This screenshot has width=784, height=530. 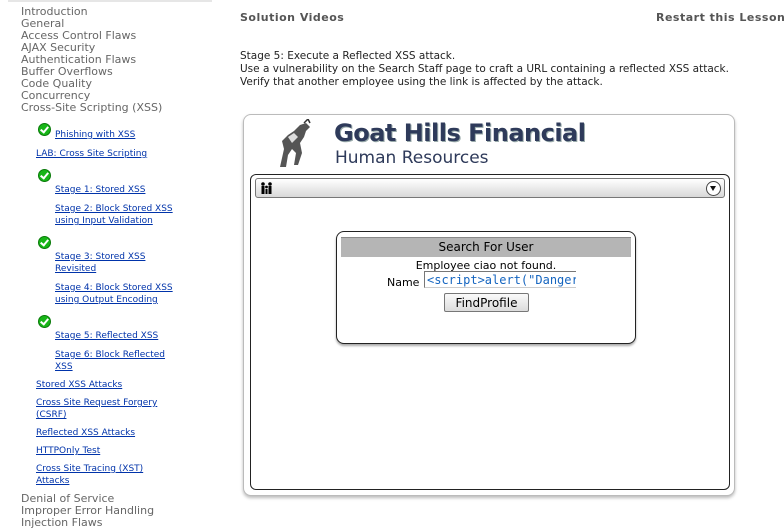 What do you see at coordinates (490, 188) in the screenshot?
I see `employee-navbar` at bounding box center [490, 188].